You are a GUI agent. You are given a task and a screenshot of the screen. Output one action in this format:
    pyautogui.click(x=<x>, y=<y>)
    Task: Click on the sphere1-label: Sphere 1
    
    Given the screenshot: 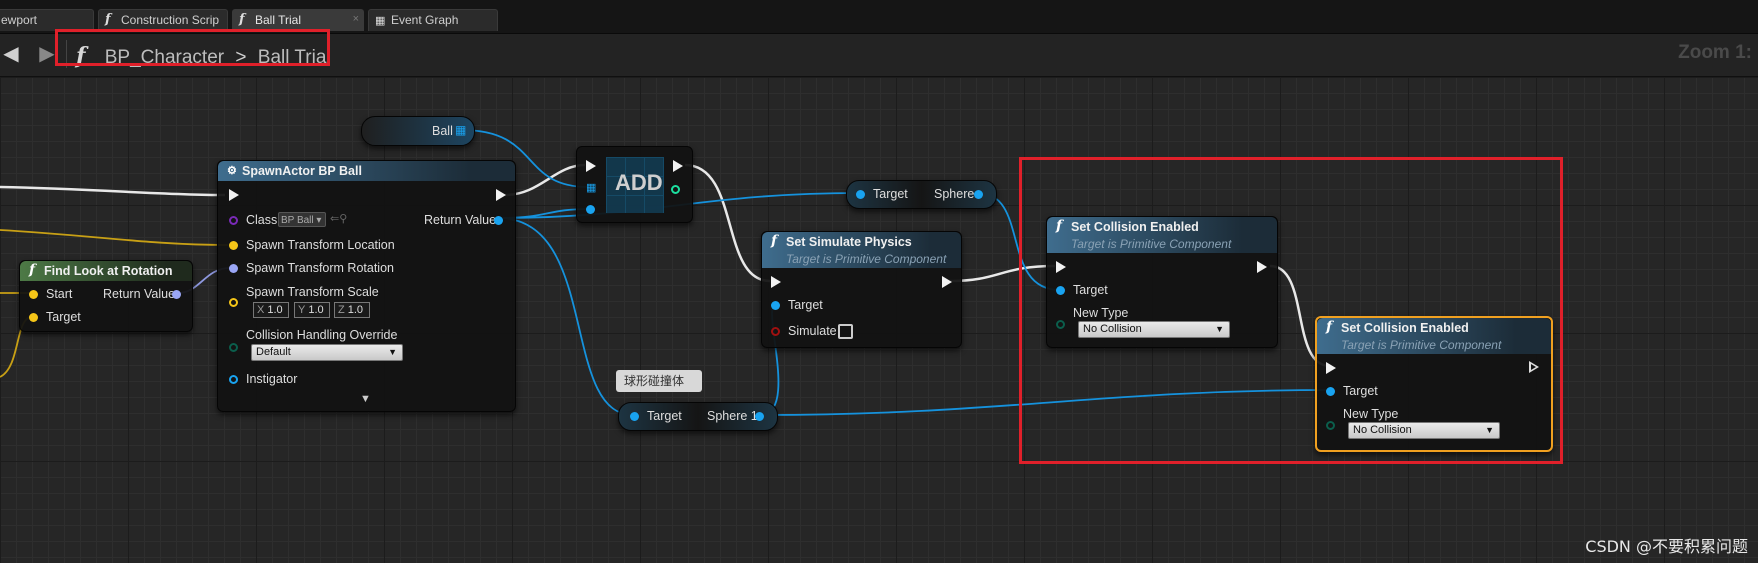 What is the action you would take?
    pyautogui.click(x=732, y=416)
    